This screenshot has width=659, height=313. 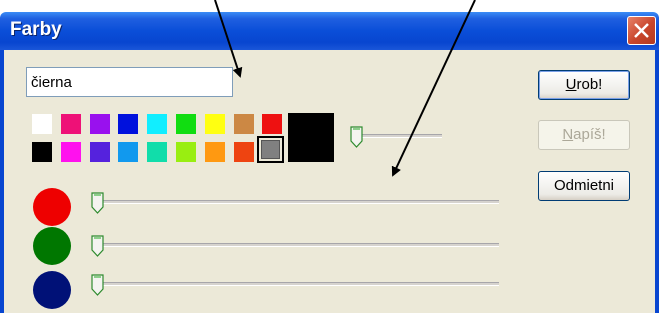 What do you see at coordinates (228, 39) in the screenshot?
I see `arrow-to-input` at bounding box center [228, 39].